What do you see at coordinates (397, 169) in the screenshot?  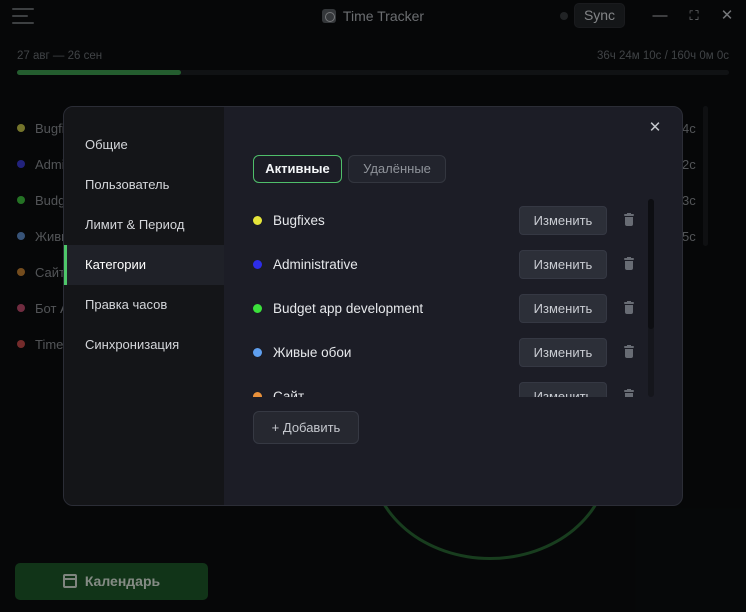 I see `tab-deleted: Удалённые` at bounding box center [397, 169].